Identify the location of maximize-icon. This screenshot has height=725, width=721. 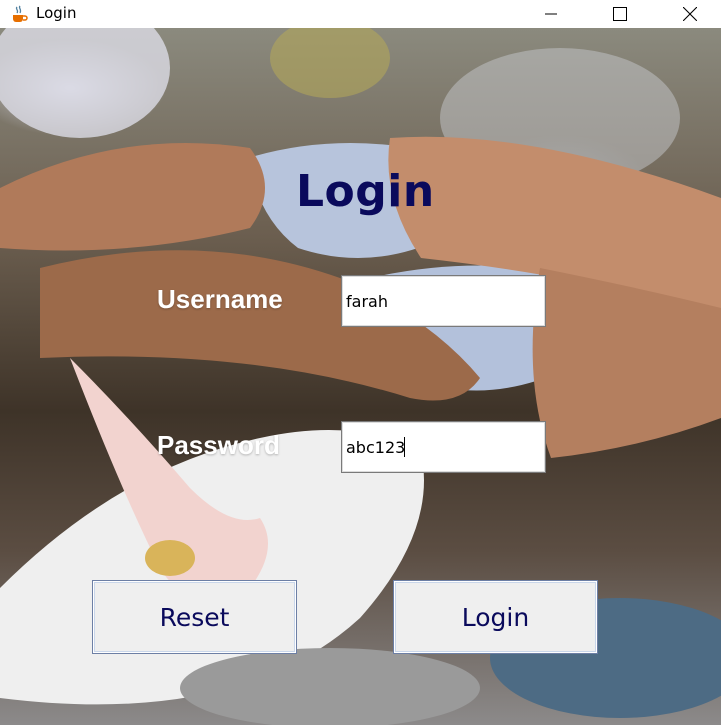
(620, 14).